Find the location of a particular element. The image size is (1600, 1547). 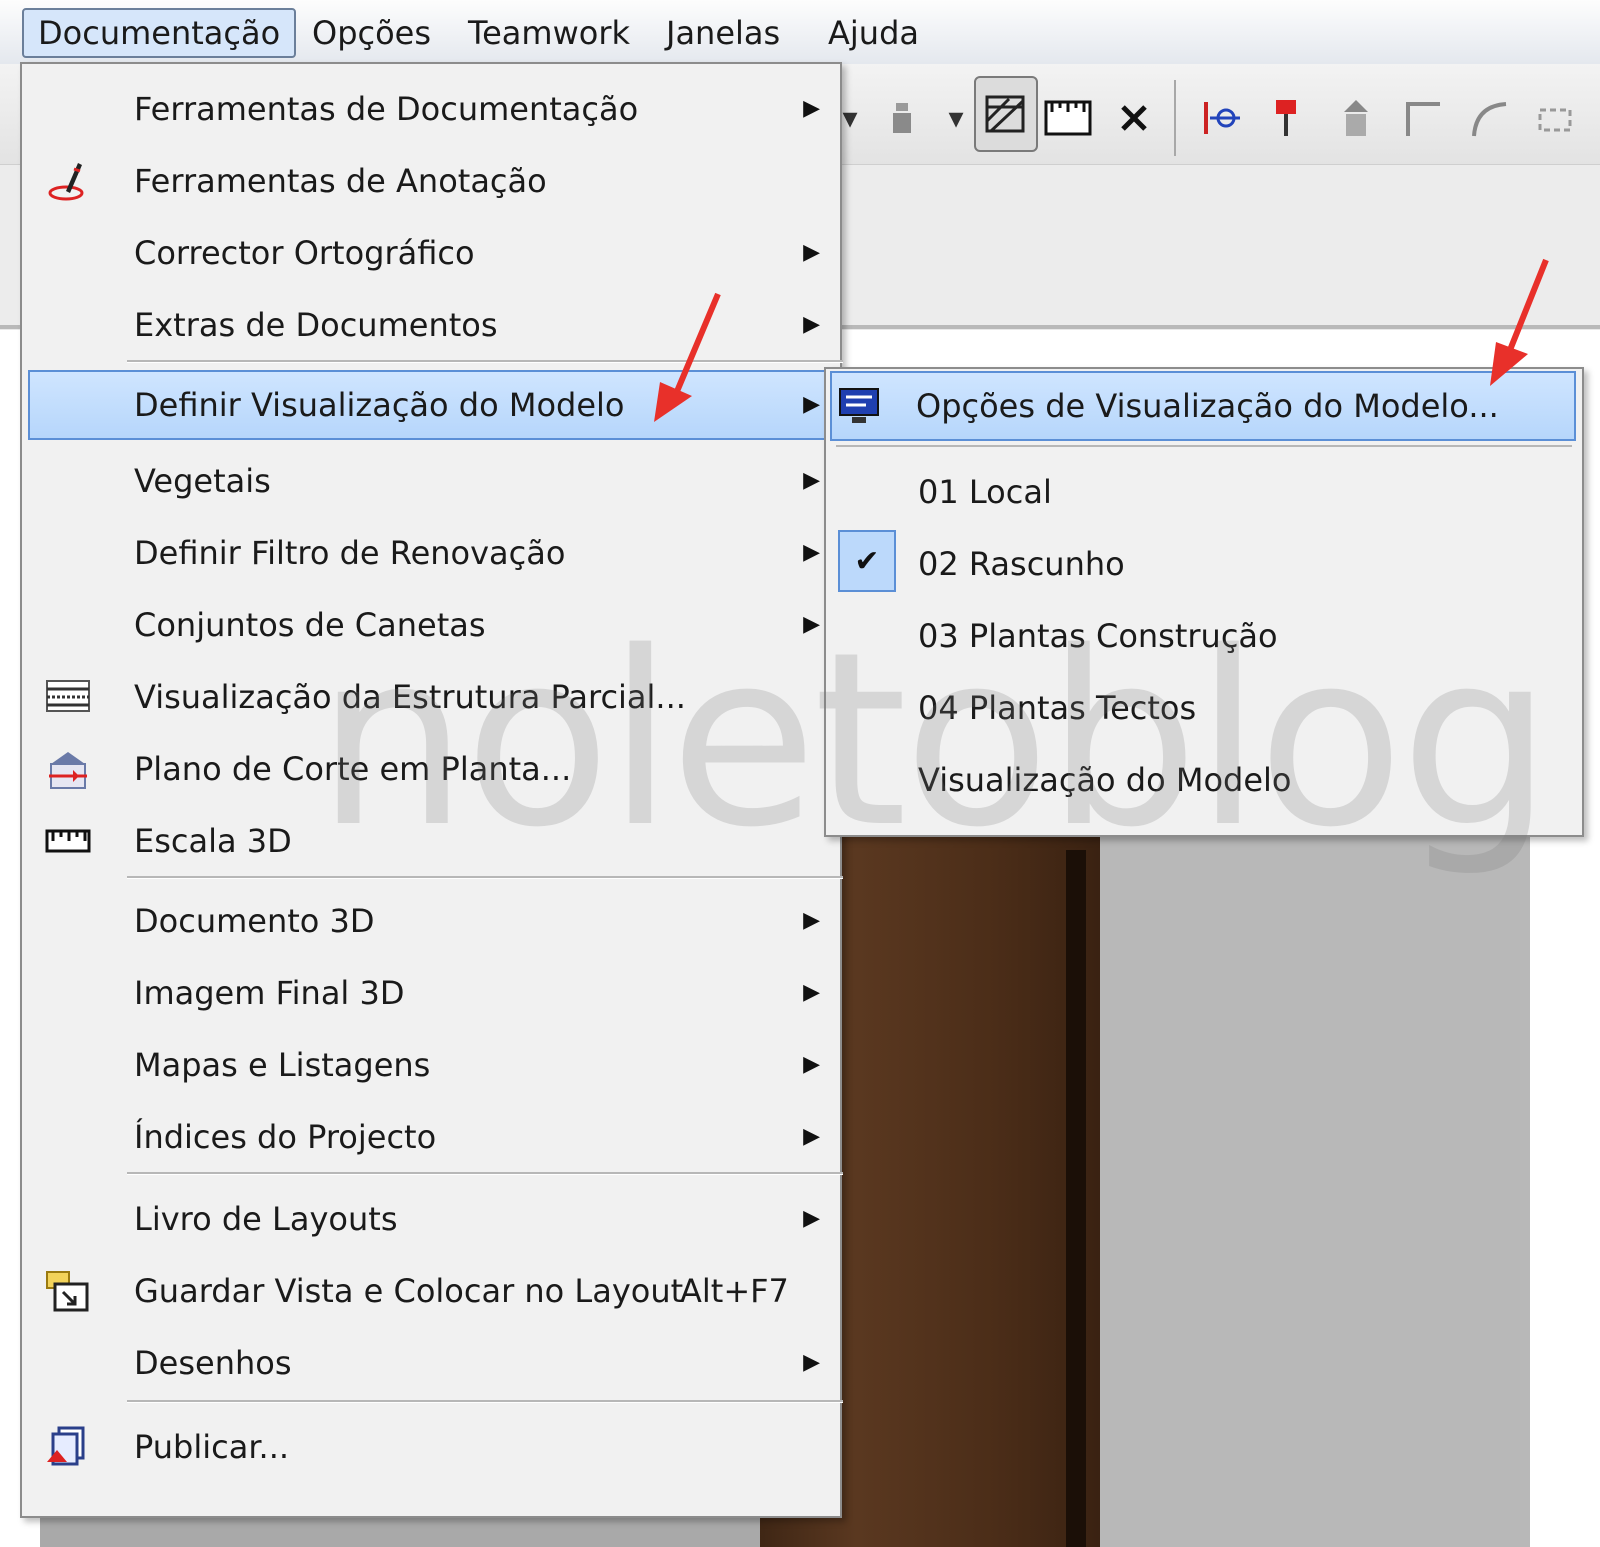

level-icon is located at coordinates (1356, 118).